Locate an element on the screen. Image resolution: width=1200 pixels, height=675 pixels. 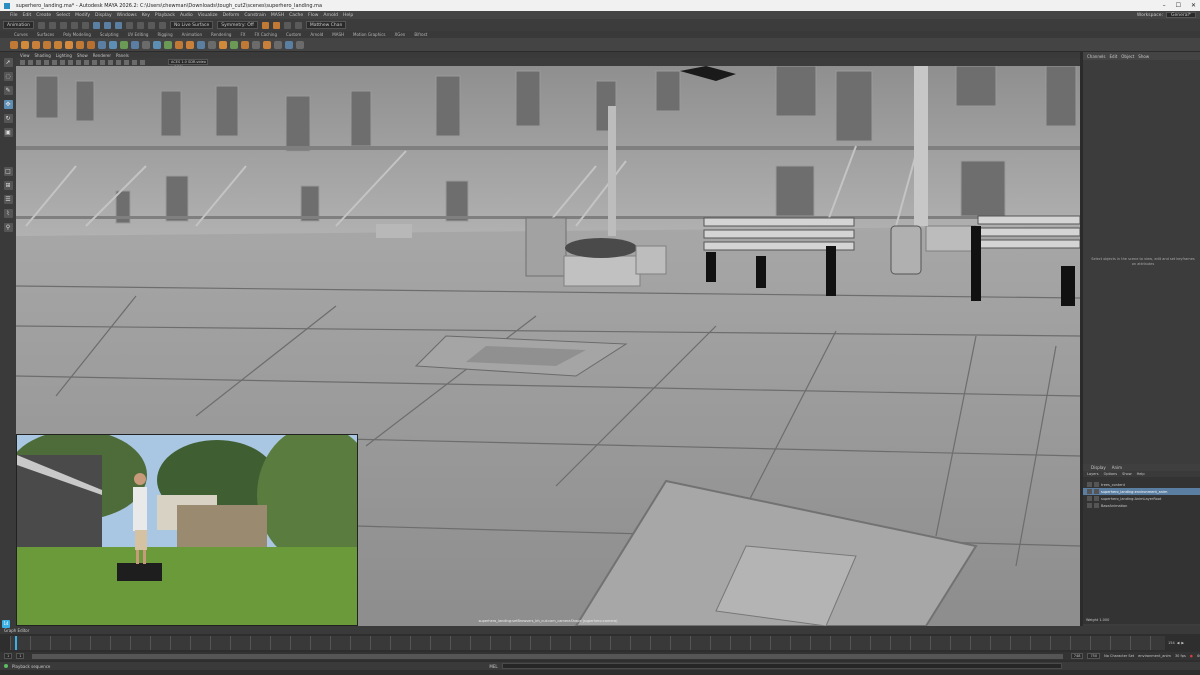
ambient-occlusion-icon is located at coordinates (126, 62).